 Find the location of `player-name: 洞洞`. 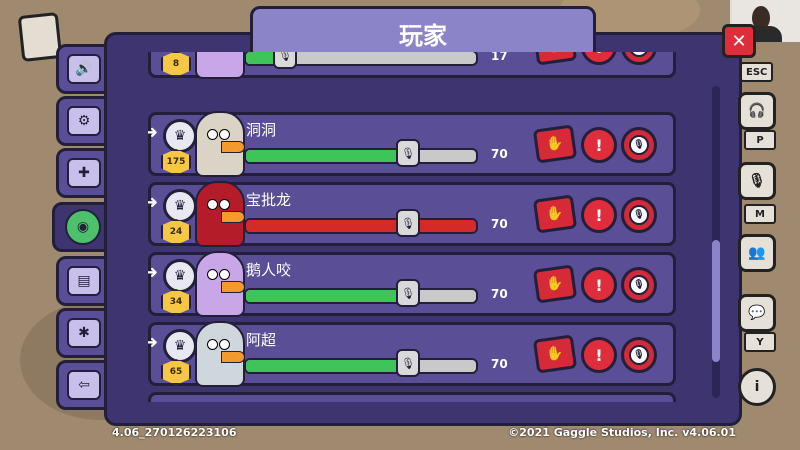

player-name: 洞洞 is located at coordinates (261, 130).